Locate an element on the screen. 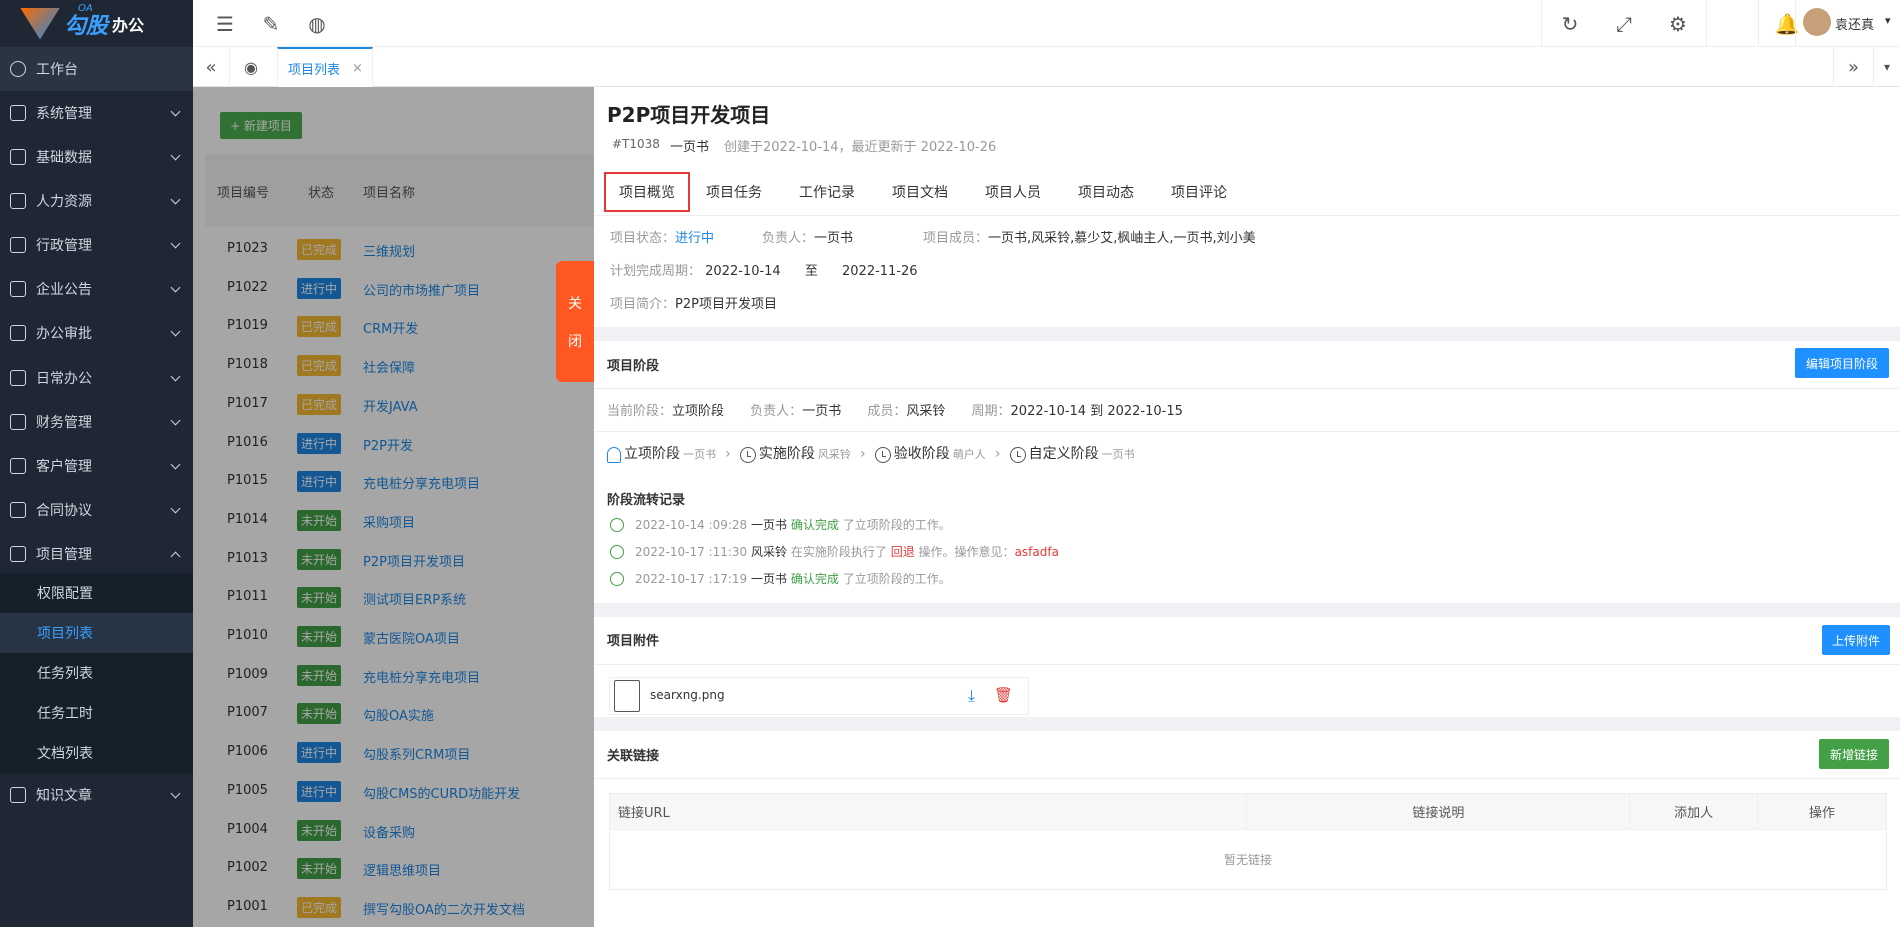 Image resolution: width=1900 pixels, height=927 pixels. sidebar-item: 系统管理 is located at coordinates (96, 113).